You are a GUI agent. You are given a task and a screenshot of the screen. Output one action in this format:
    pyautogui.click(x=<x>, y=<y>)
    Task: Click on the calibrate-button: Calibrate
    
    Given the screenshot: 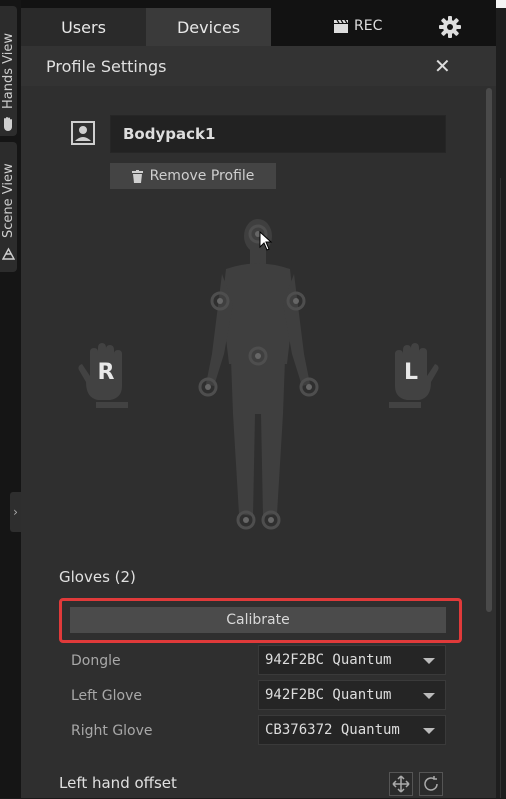 What is the action you would take?
    pyautogui.click(x=258, y=620)
    